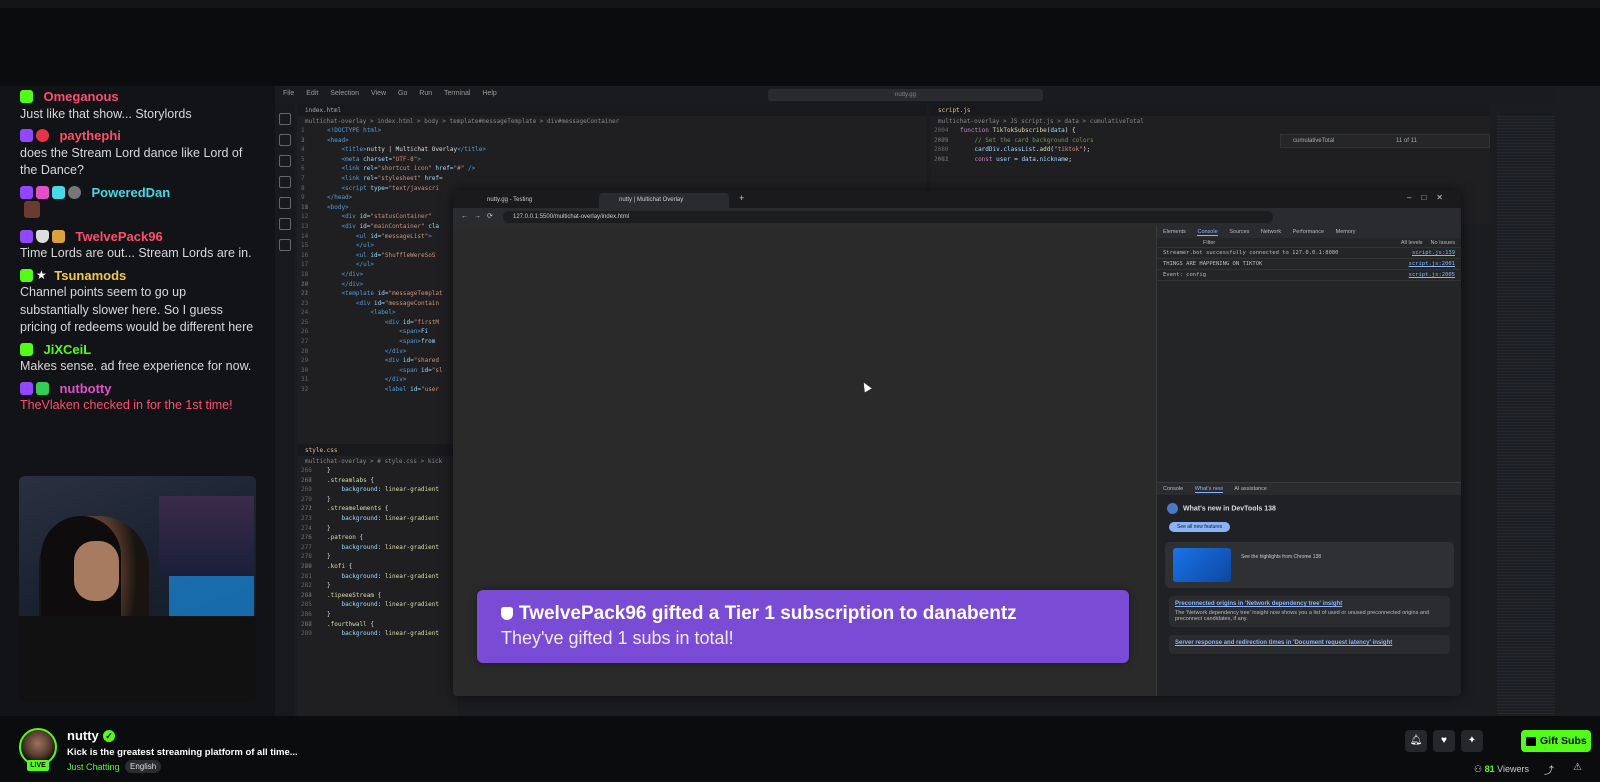 The image size is (1600, 782). I want to click on new-tab-icon: +, so click(742, 198).